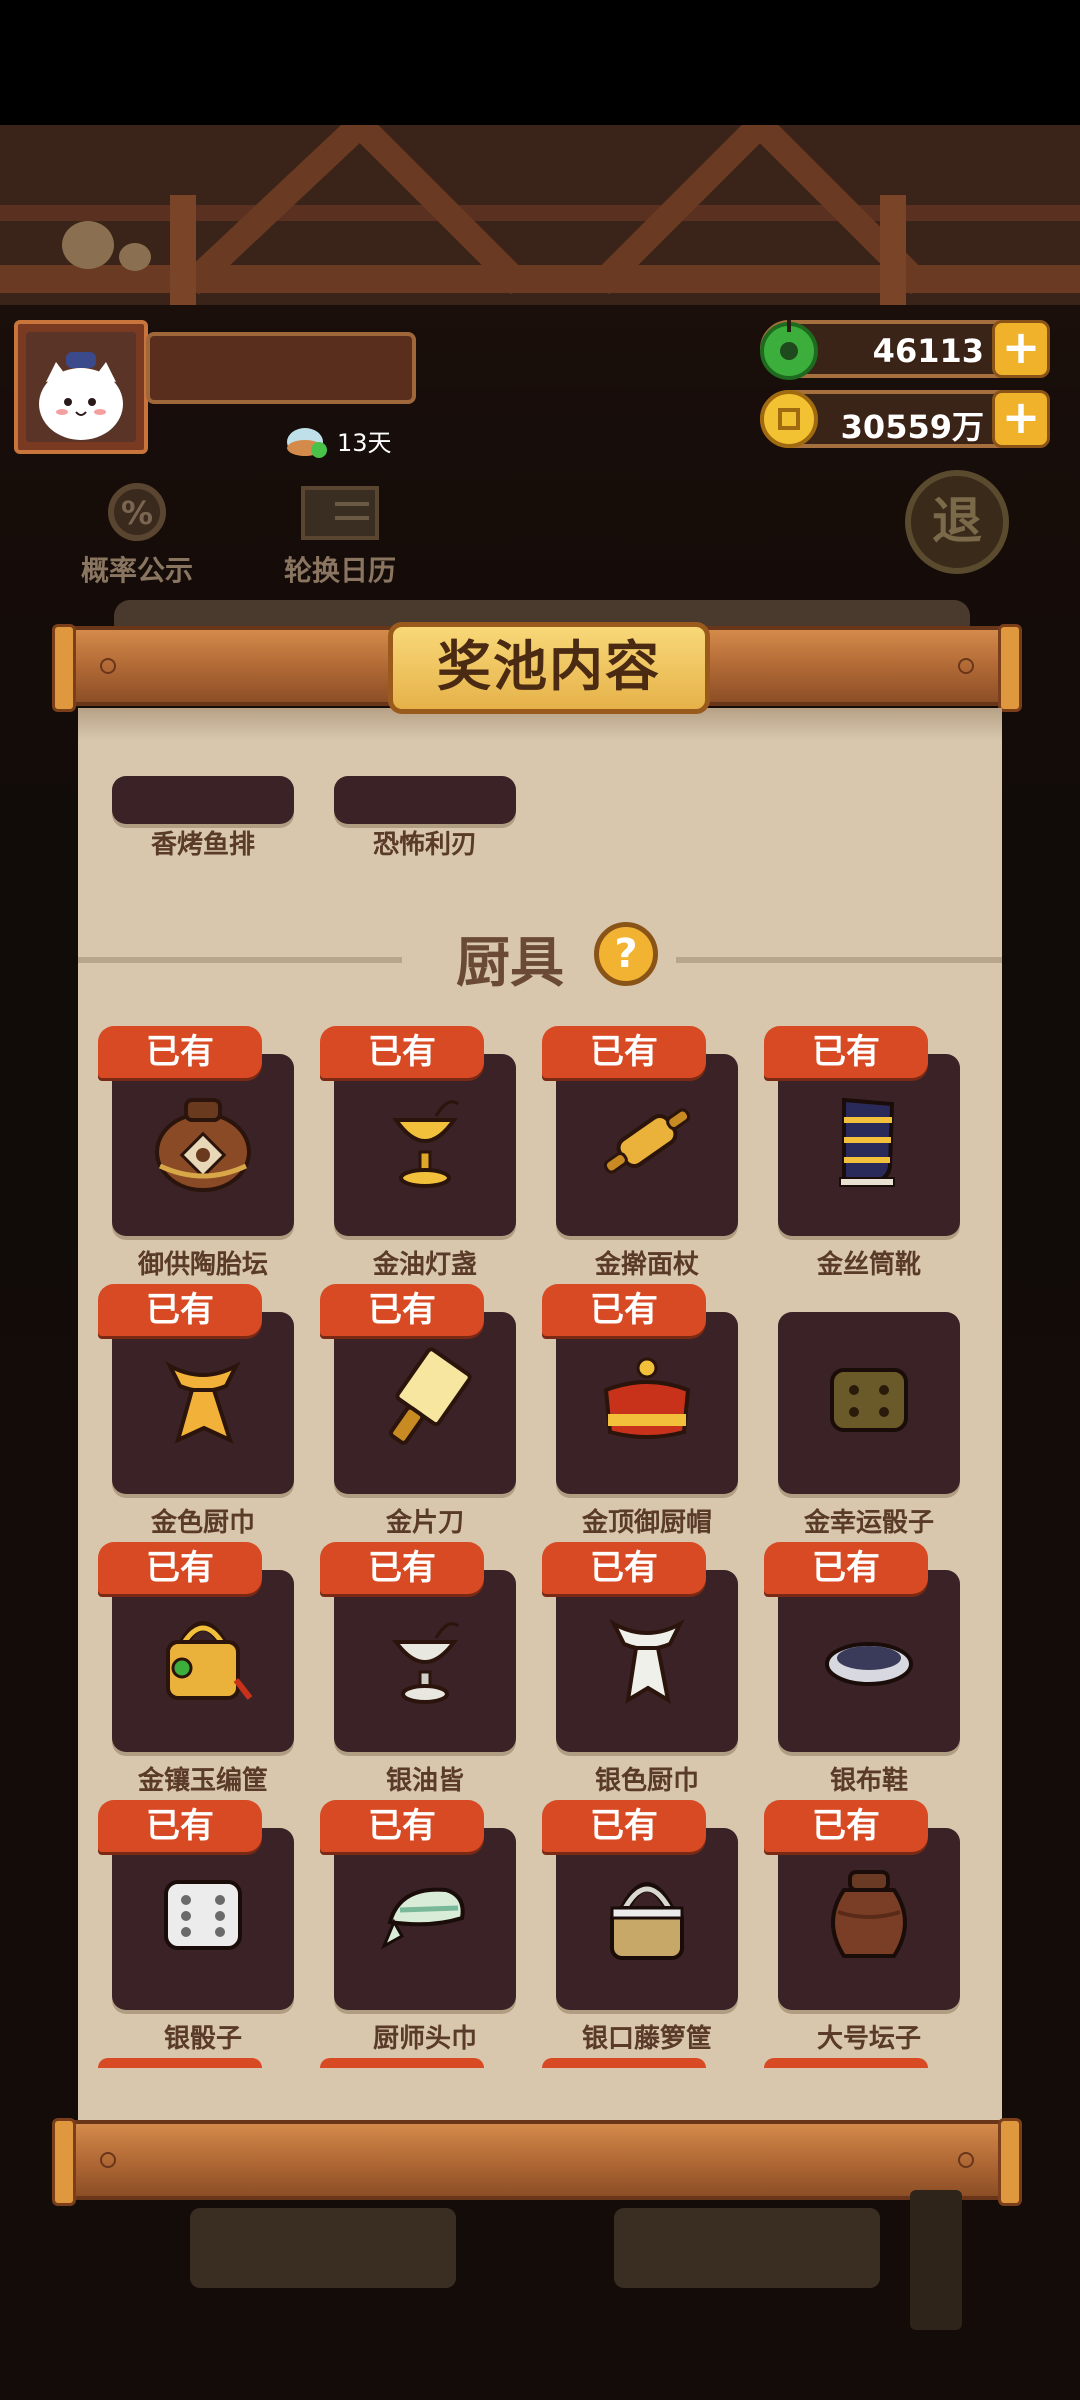  I want to click on avatar, so click(81, 387).